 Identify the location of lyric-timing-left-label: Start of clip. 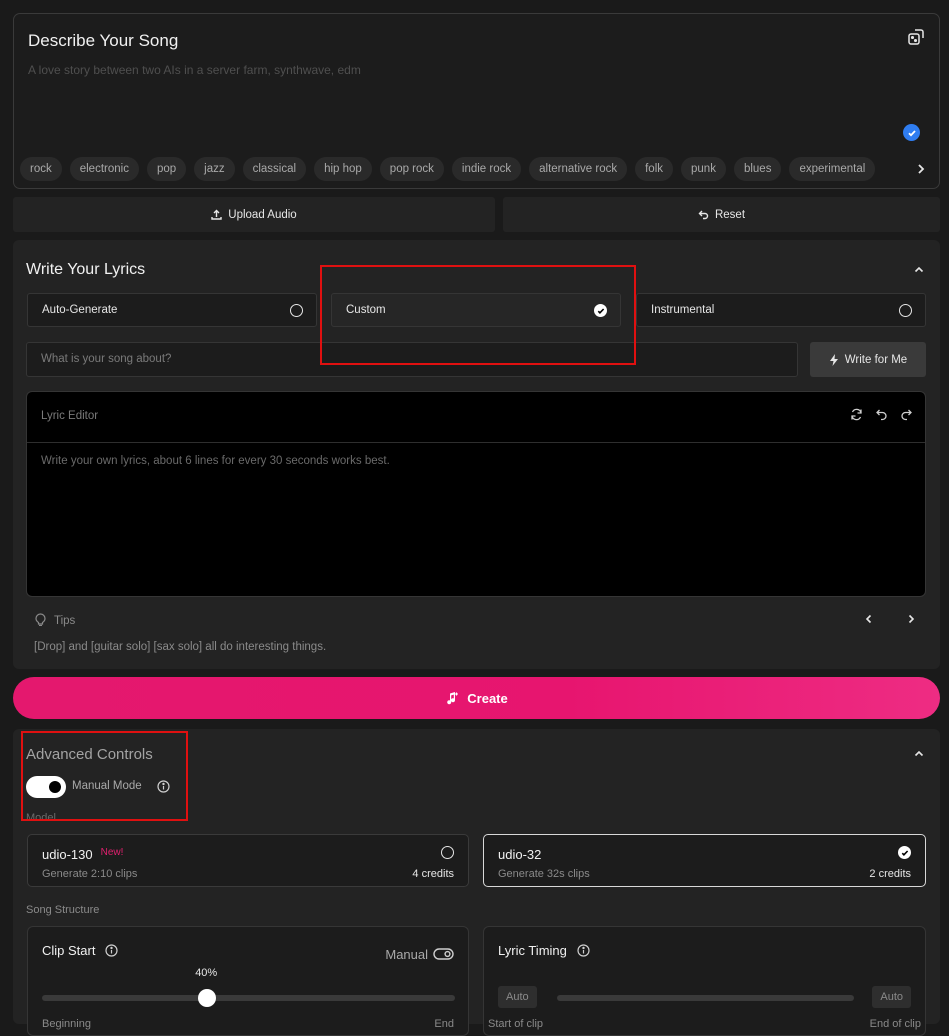
(516, 1024).